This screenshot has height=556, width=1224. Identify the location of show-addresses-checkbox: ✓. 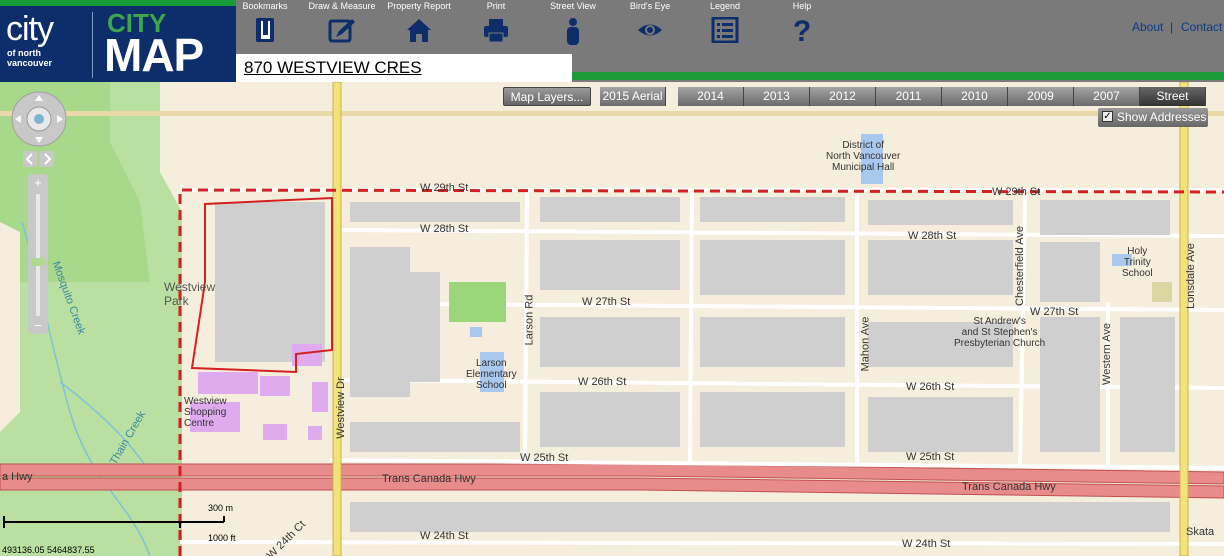
(1107, 116).